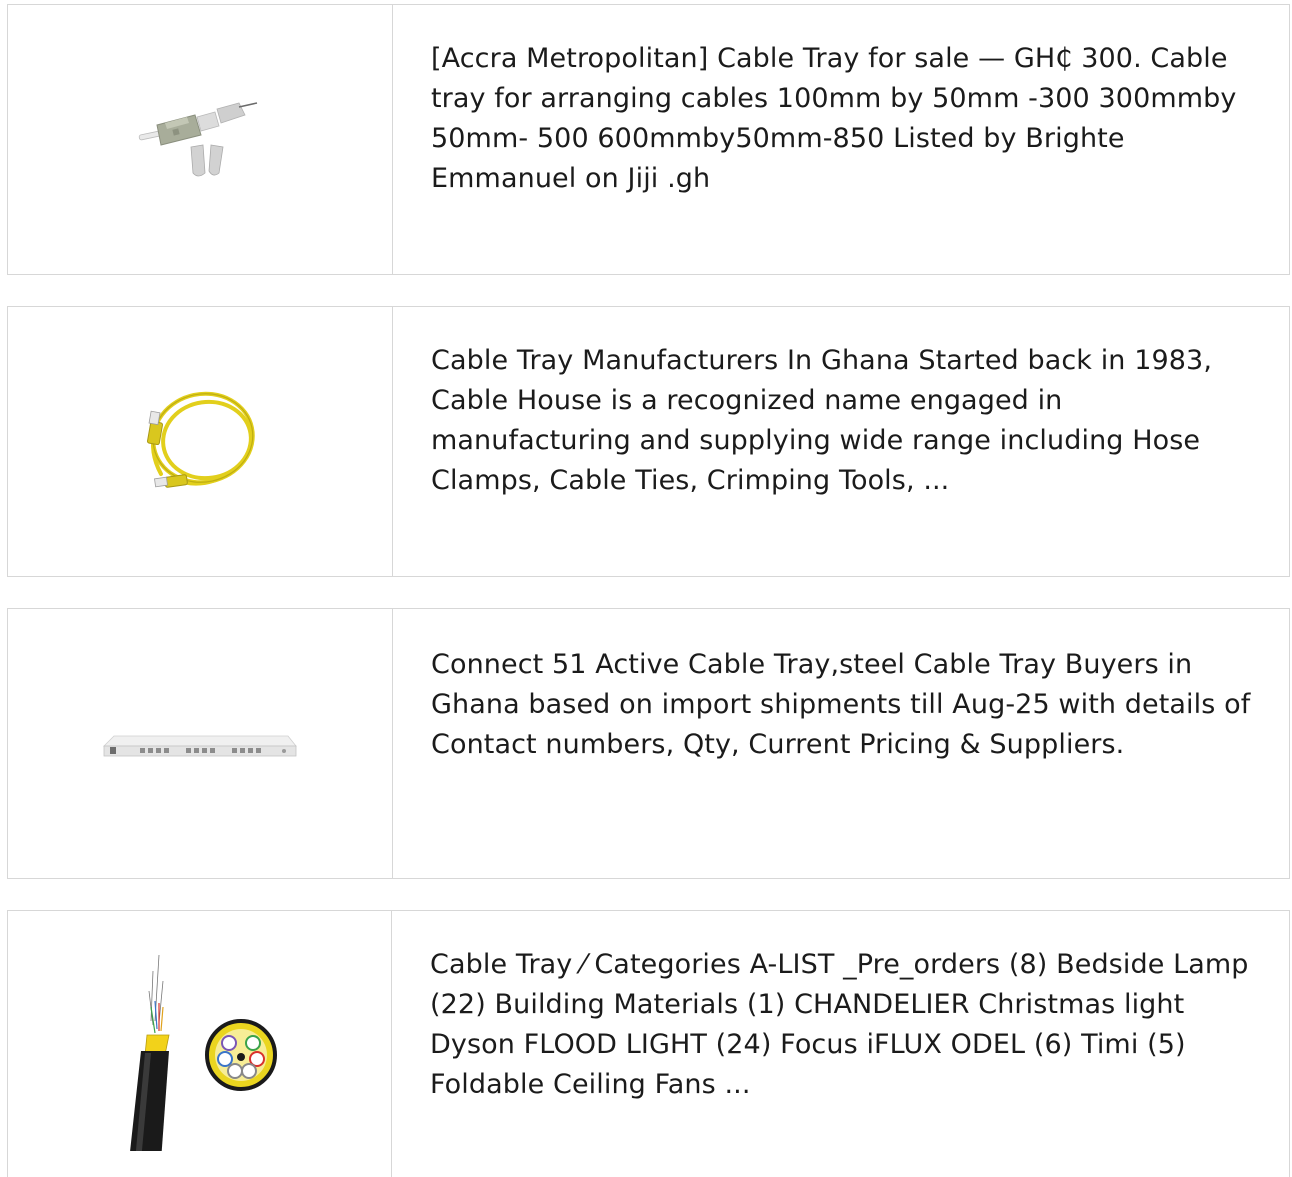 This screenshot has width=1292, height=1177. What do you see at coordinates (203, 1052) in the screenshot?
I see `fiber-optic-cable-icon` at bounding box center [203, 1052].